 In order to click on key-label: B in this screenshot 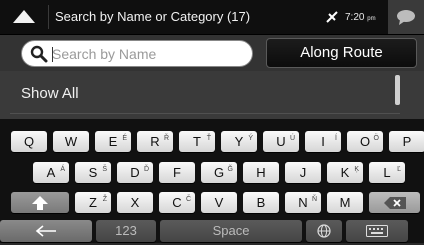, I will do `click(261, 202)`.